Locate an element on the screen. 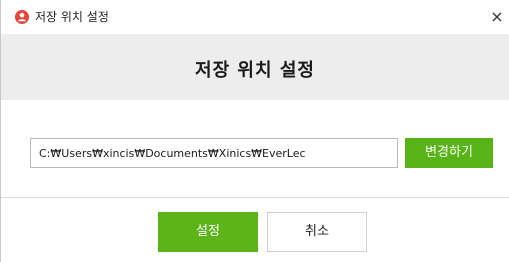  app-user-icon is located at coordinates (22, 17).